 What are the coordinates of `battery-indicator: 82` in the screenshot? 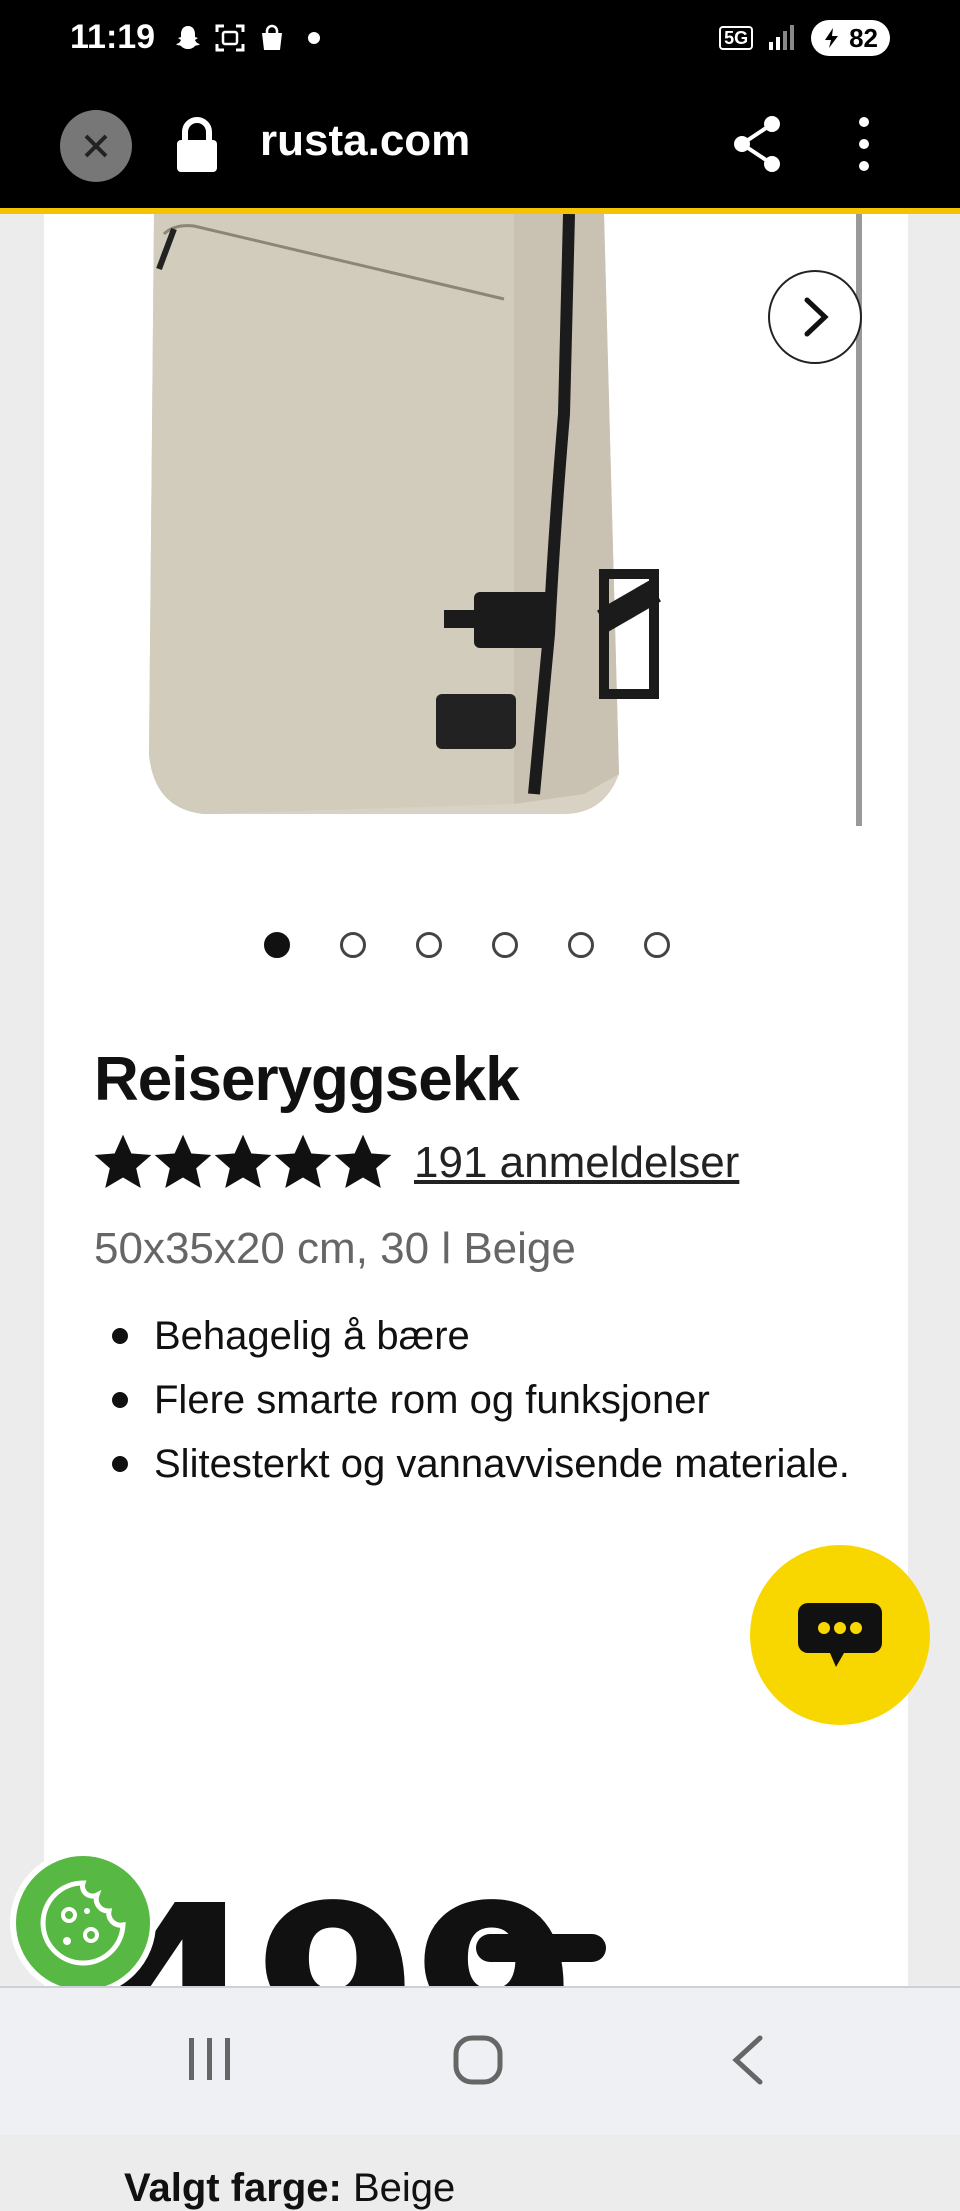 It's located at (850, 38).